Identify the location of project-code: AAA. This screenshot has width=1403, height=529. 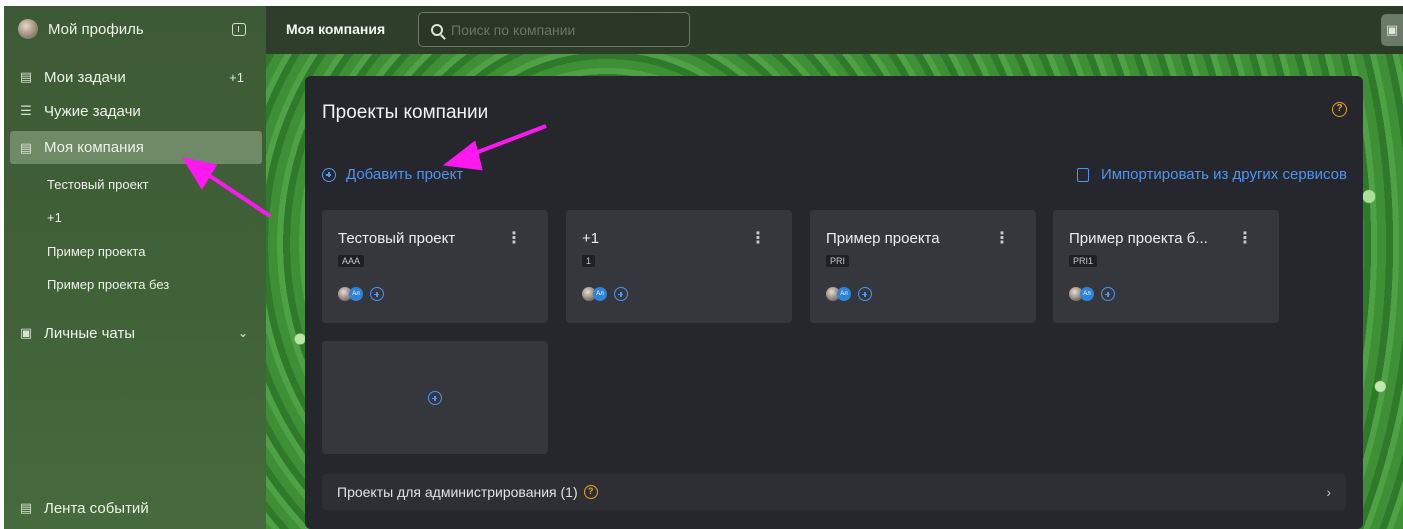
(351, 261).